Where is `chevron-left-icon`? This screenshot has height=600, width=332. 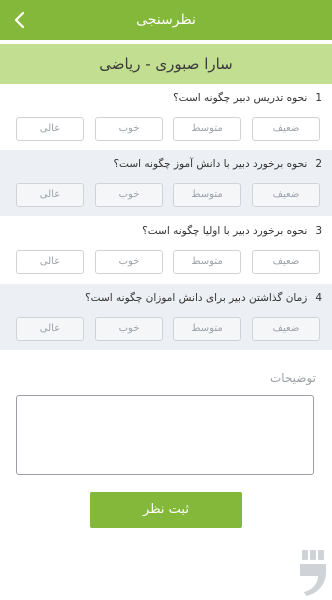 chevron-left-icon is located at coordinates (20, 20).